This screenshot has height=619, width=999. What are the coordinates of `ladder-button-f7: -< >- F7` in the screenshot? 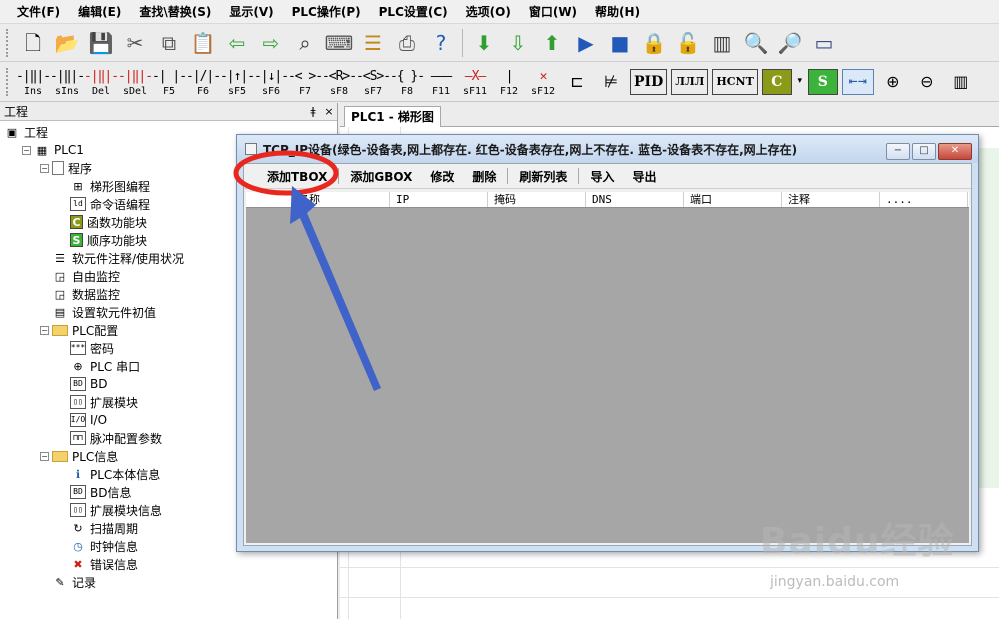 It's located at (305, 82).